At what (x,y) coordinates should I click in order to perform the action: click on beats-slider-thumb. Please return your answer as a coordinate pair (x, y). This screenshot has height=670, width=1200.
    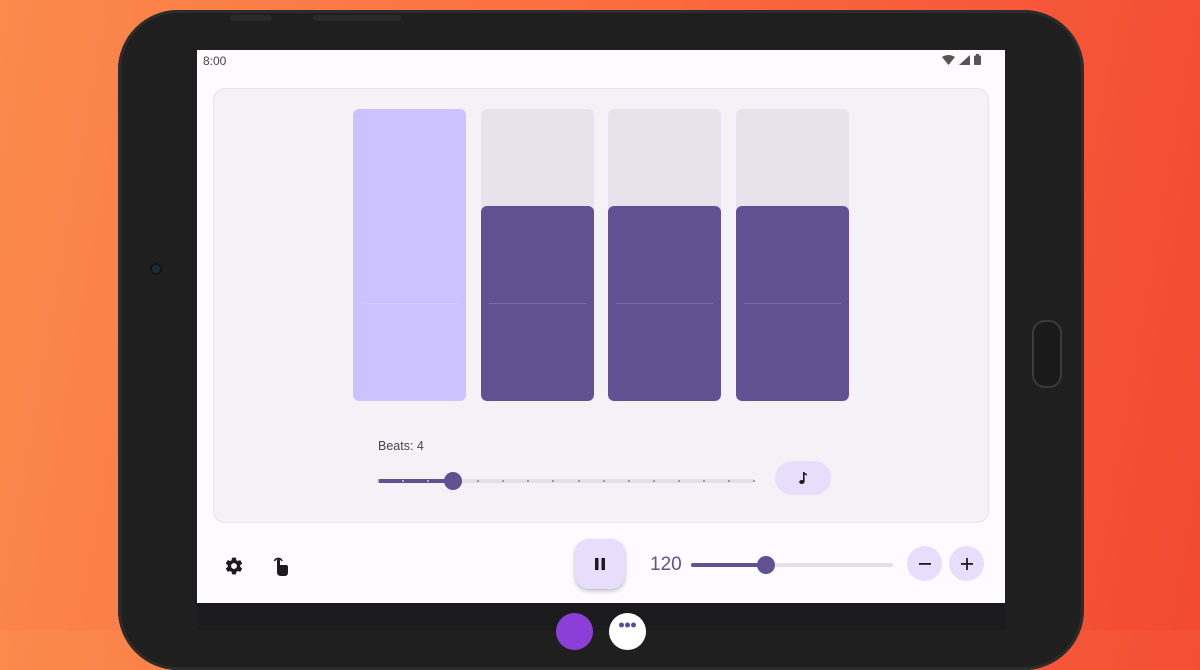
    Looking at the image, I should click on (453, 481).